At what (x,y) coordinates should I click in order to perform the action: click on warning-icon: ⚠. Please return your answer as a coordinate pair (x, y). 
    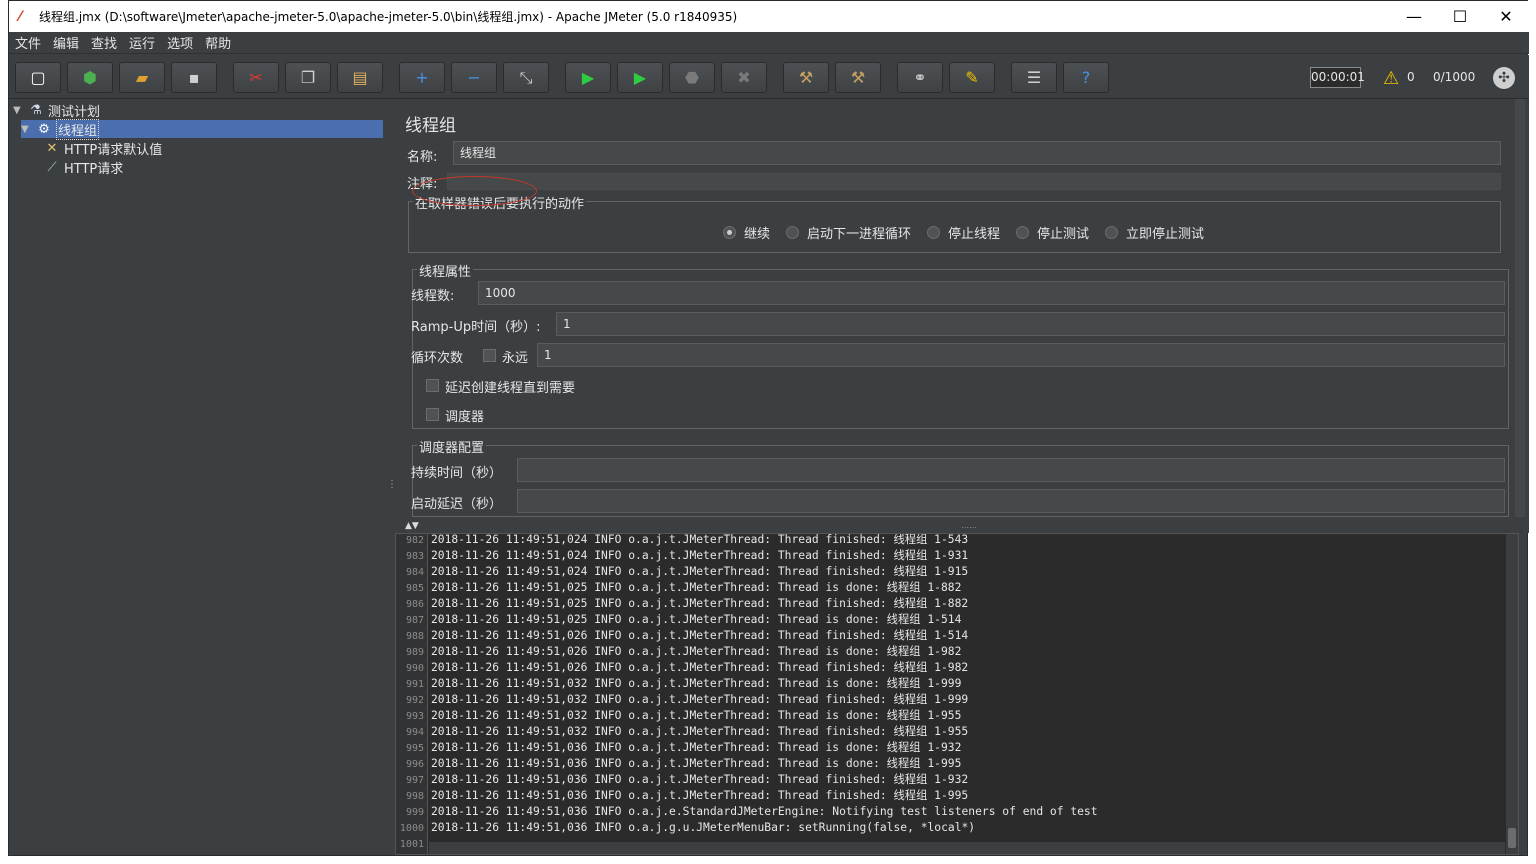
    Looking at the image, I should click on (1391, 78).